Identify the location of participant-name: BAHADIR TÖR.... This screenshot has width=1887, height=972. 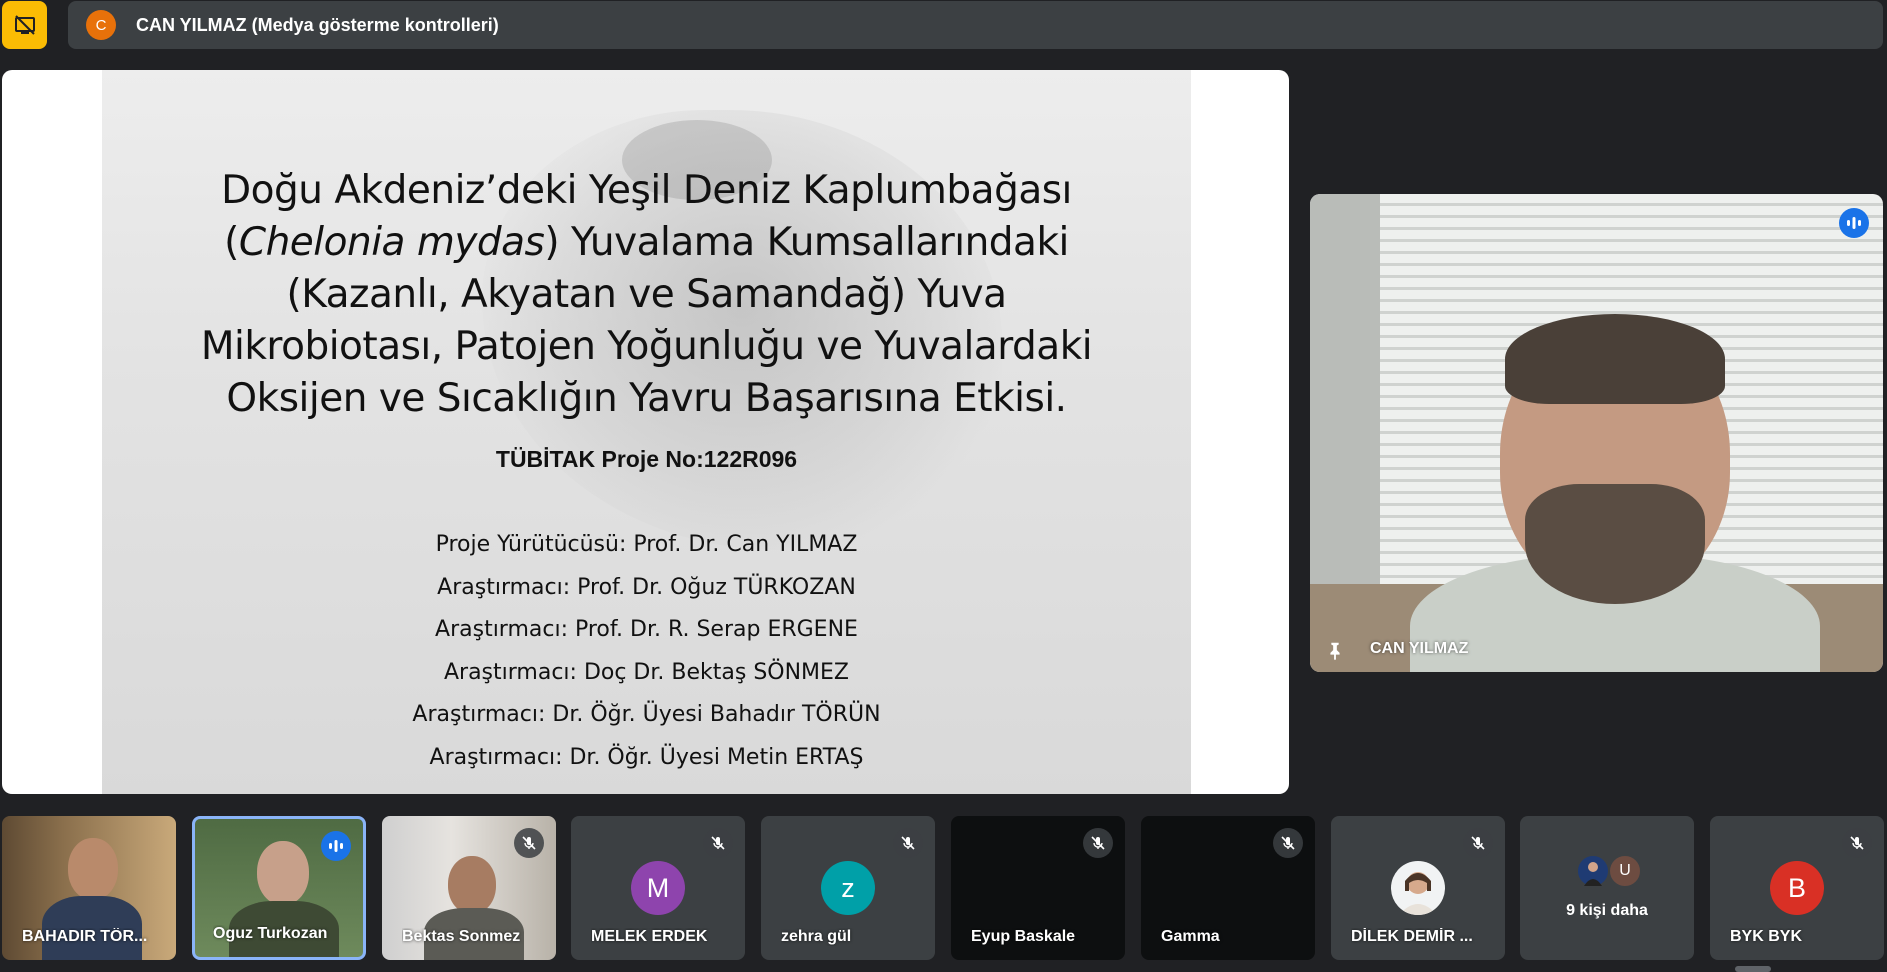
(85, 936).